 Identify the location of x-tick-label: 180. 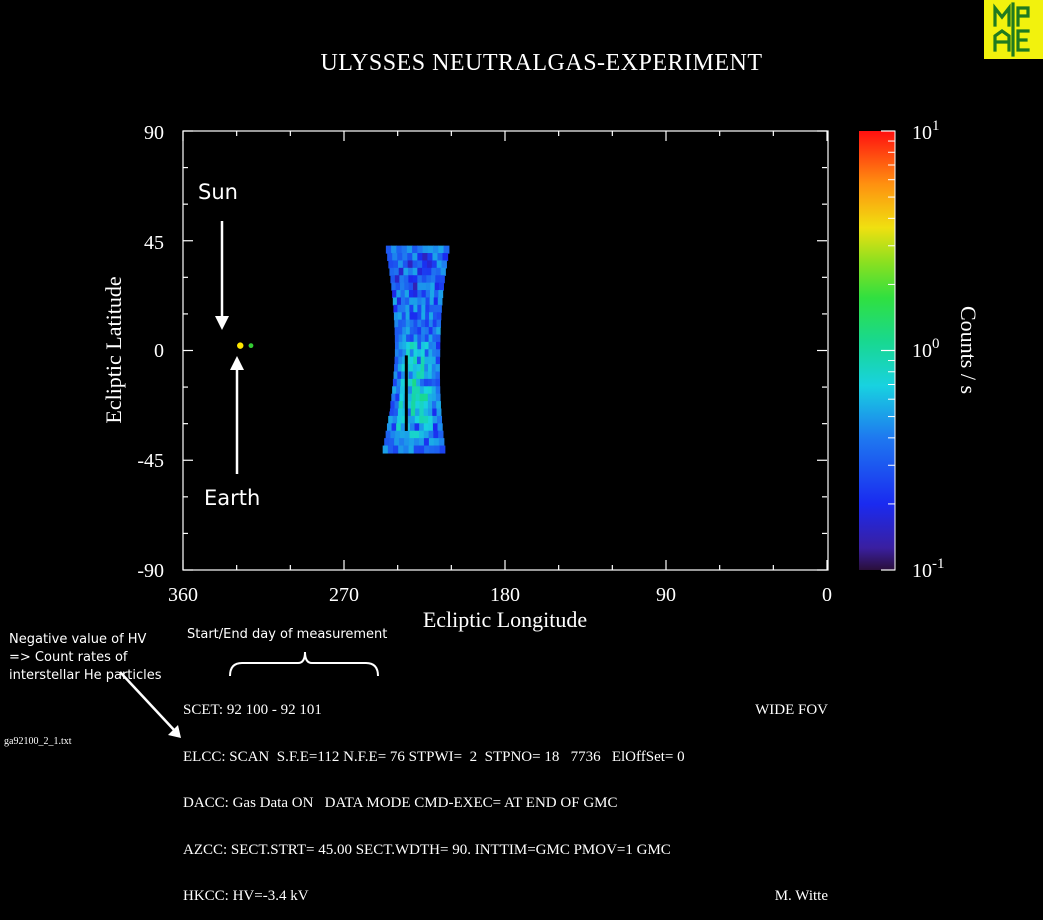
(505, 595).